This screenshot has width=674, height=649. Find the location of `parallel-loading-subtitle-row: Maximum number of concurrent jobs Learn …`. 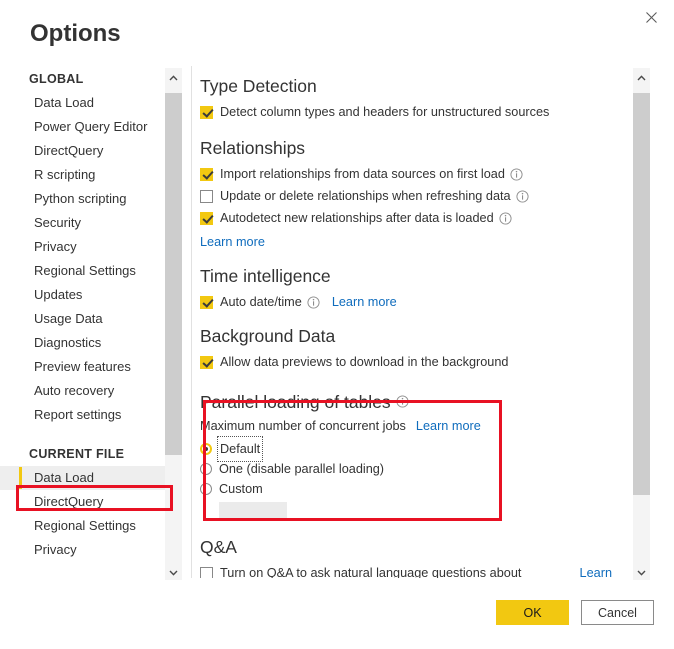

parallel-loading-subtitle-row: Maximum number of concurrent jobs Learn … is located at coordinates (412, 426).